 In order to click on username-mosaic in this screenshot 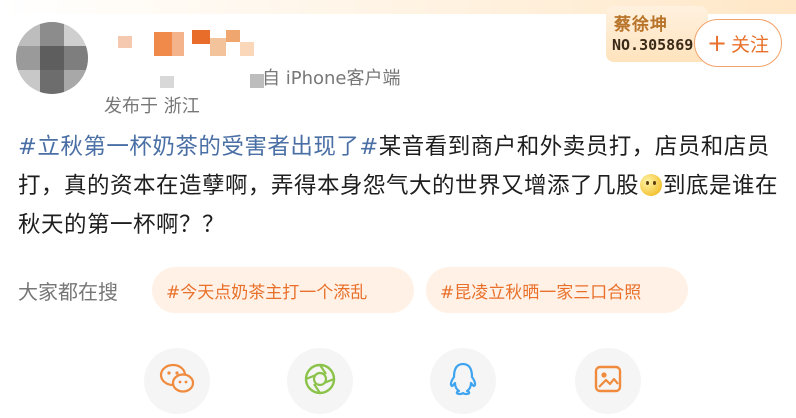, I will do `click(189, 58)`.